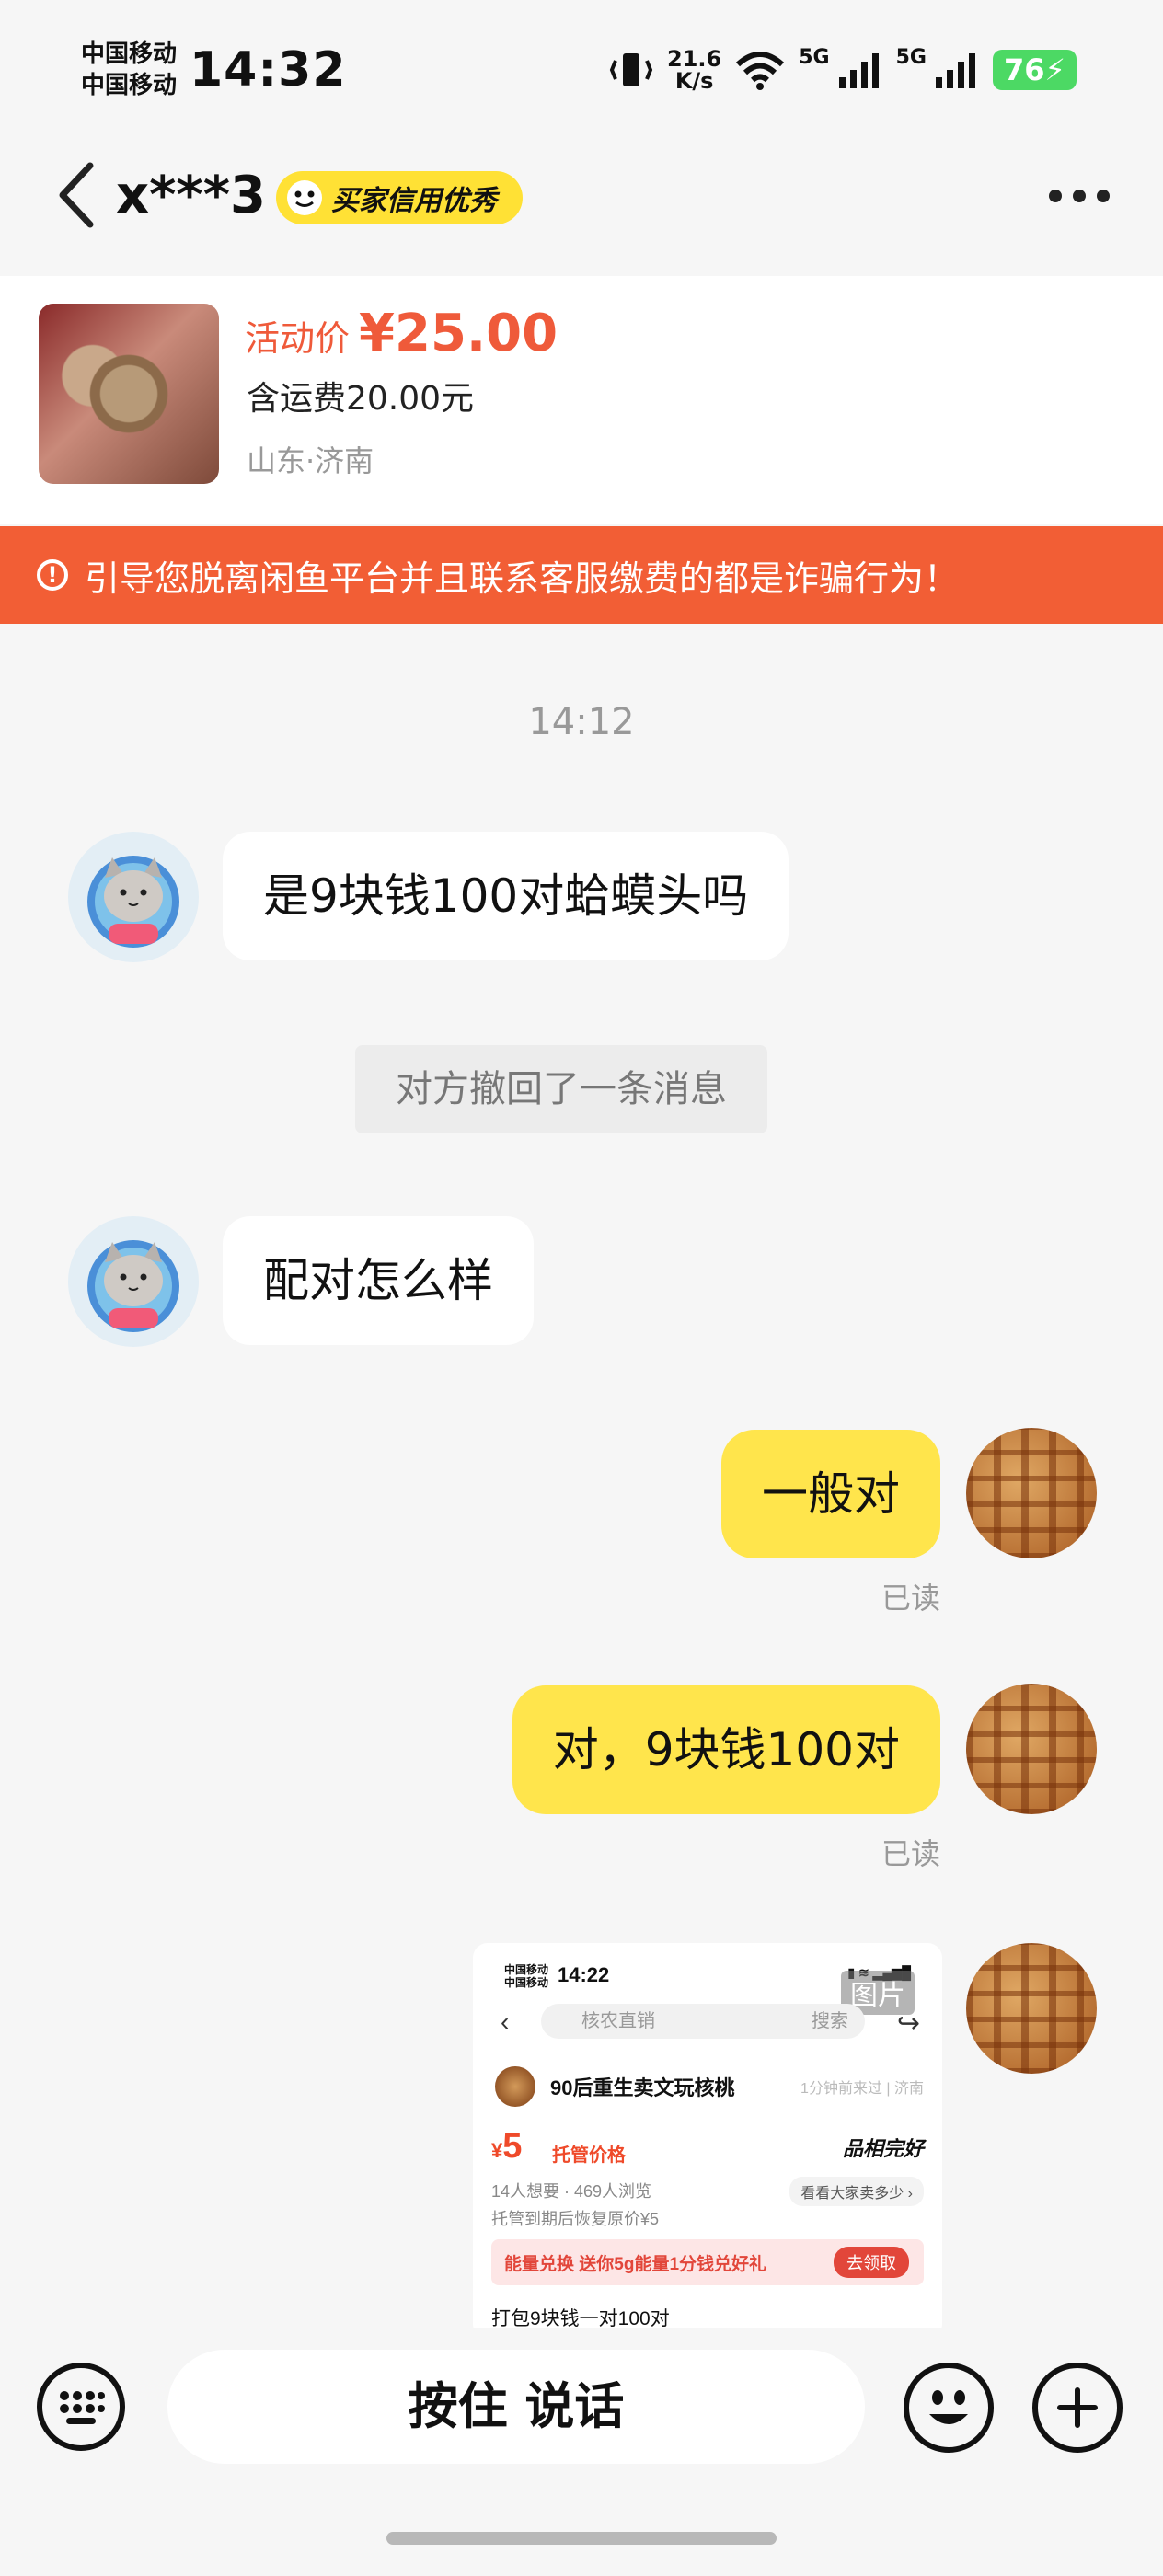  I want to click on shot-back-icon: ‹, so click(506, 2021).